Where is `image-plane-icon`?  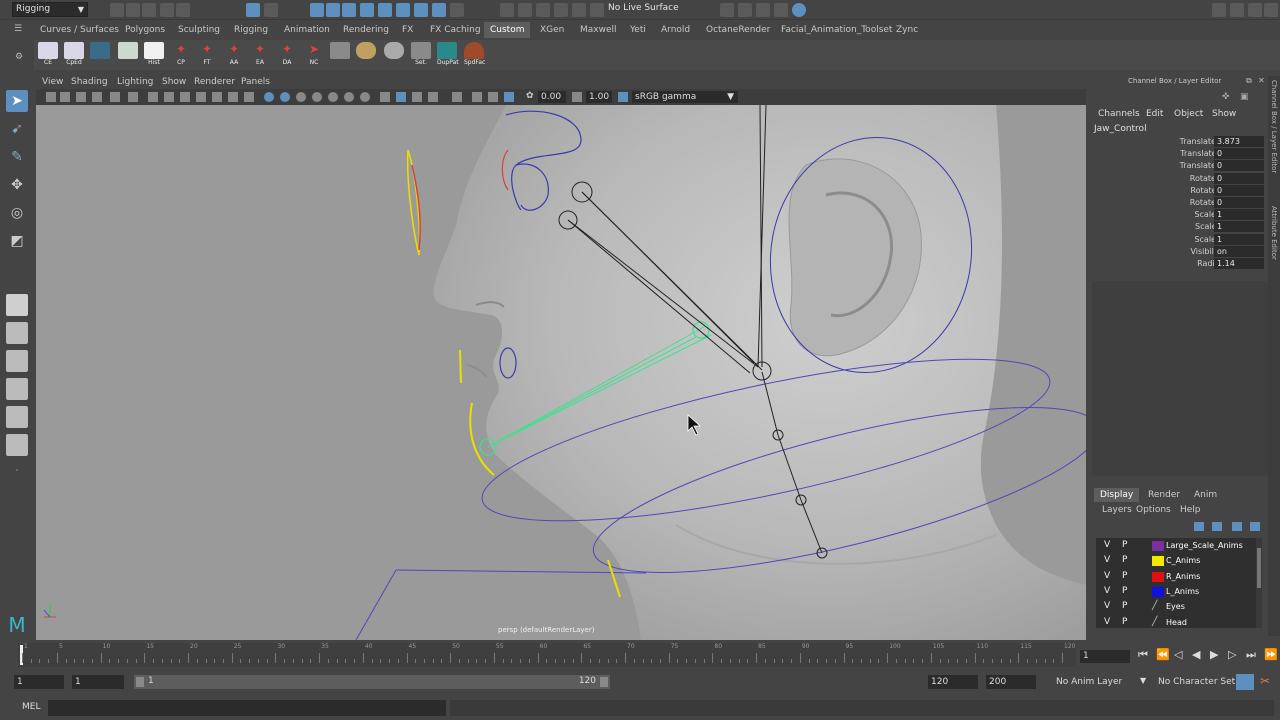
image-plane-icon is located at coordinates (97, 97).